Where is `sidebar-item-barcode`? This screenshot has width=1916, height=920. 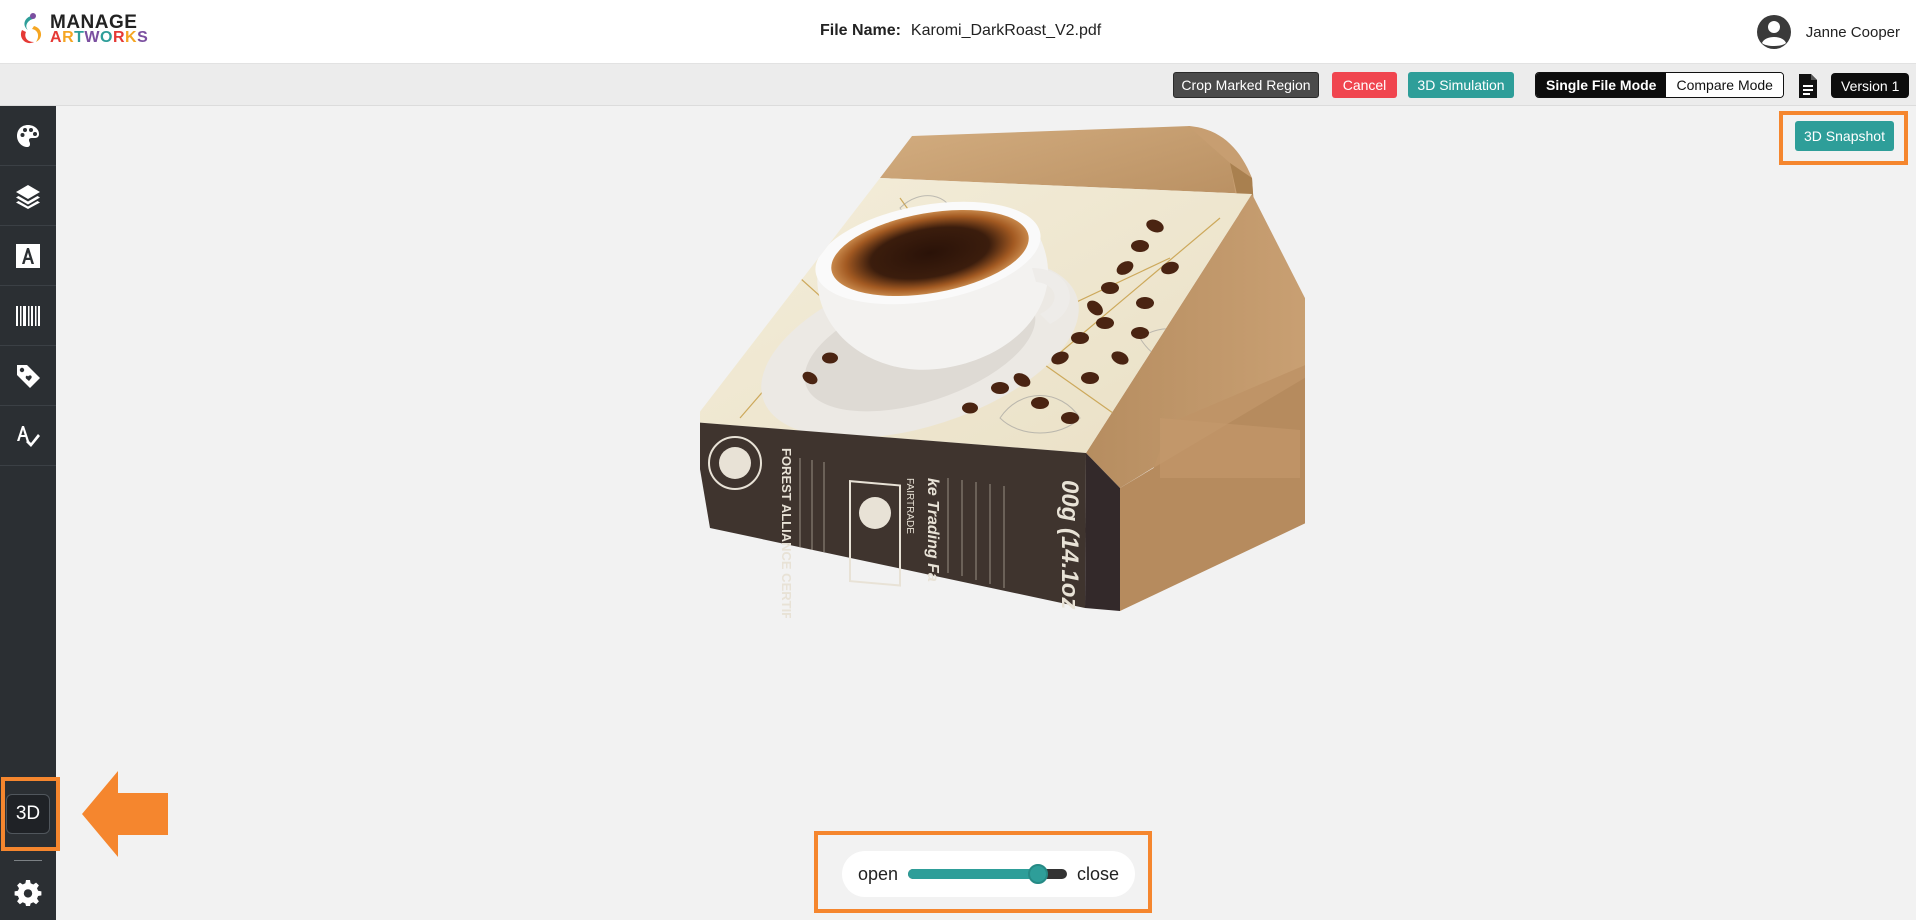 sidebar-item-barcode is located at coordinates (28, 316).